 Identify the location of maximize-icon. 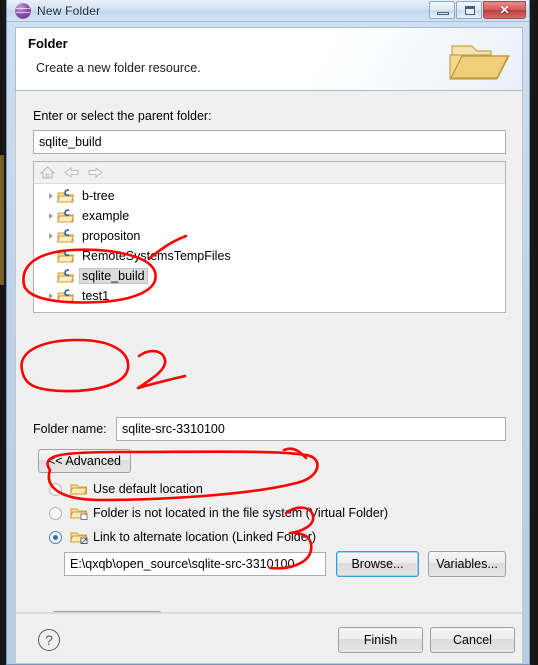
(470, 10).